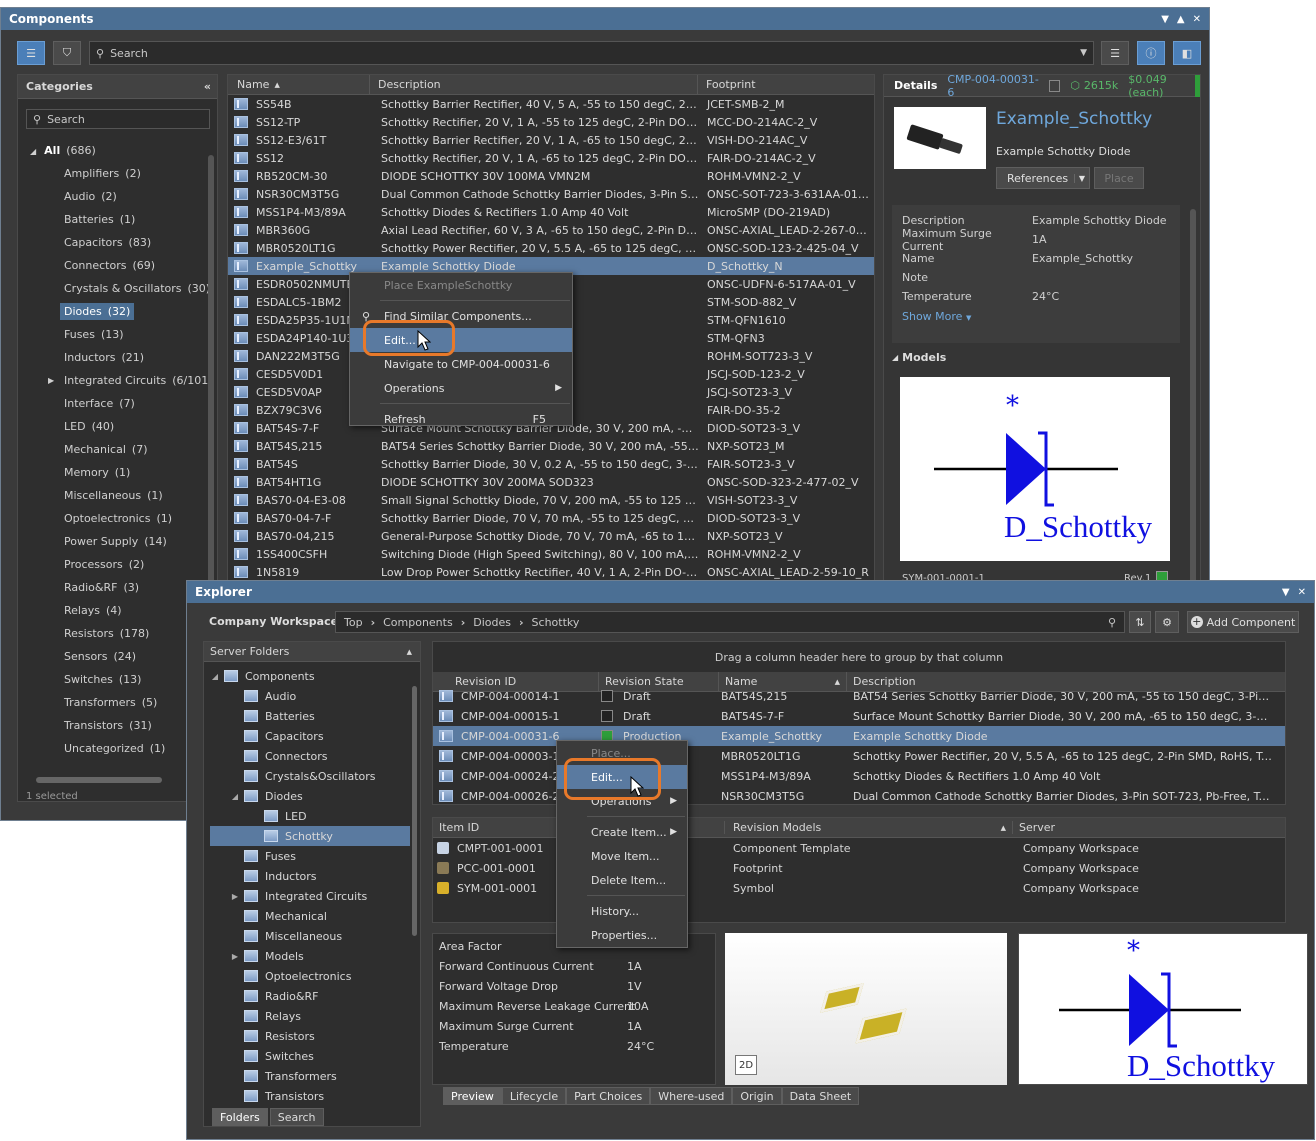  What do you see at coordinates (1115, 53) in the screenshot?
I see `menu-button: ☰` at bounding box center [1115, 53].